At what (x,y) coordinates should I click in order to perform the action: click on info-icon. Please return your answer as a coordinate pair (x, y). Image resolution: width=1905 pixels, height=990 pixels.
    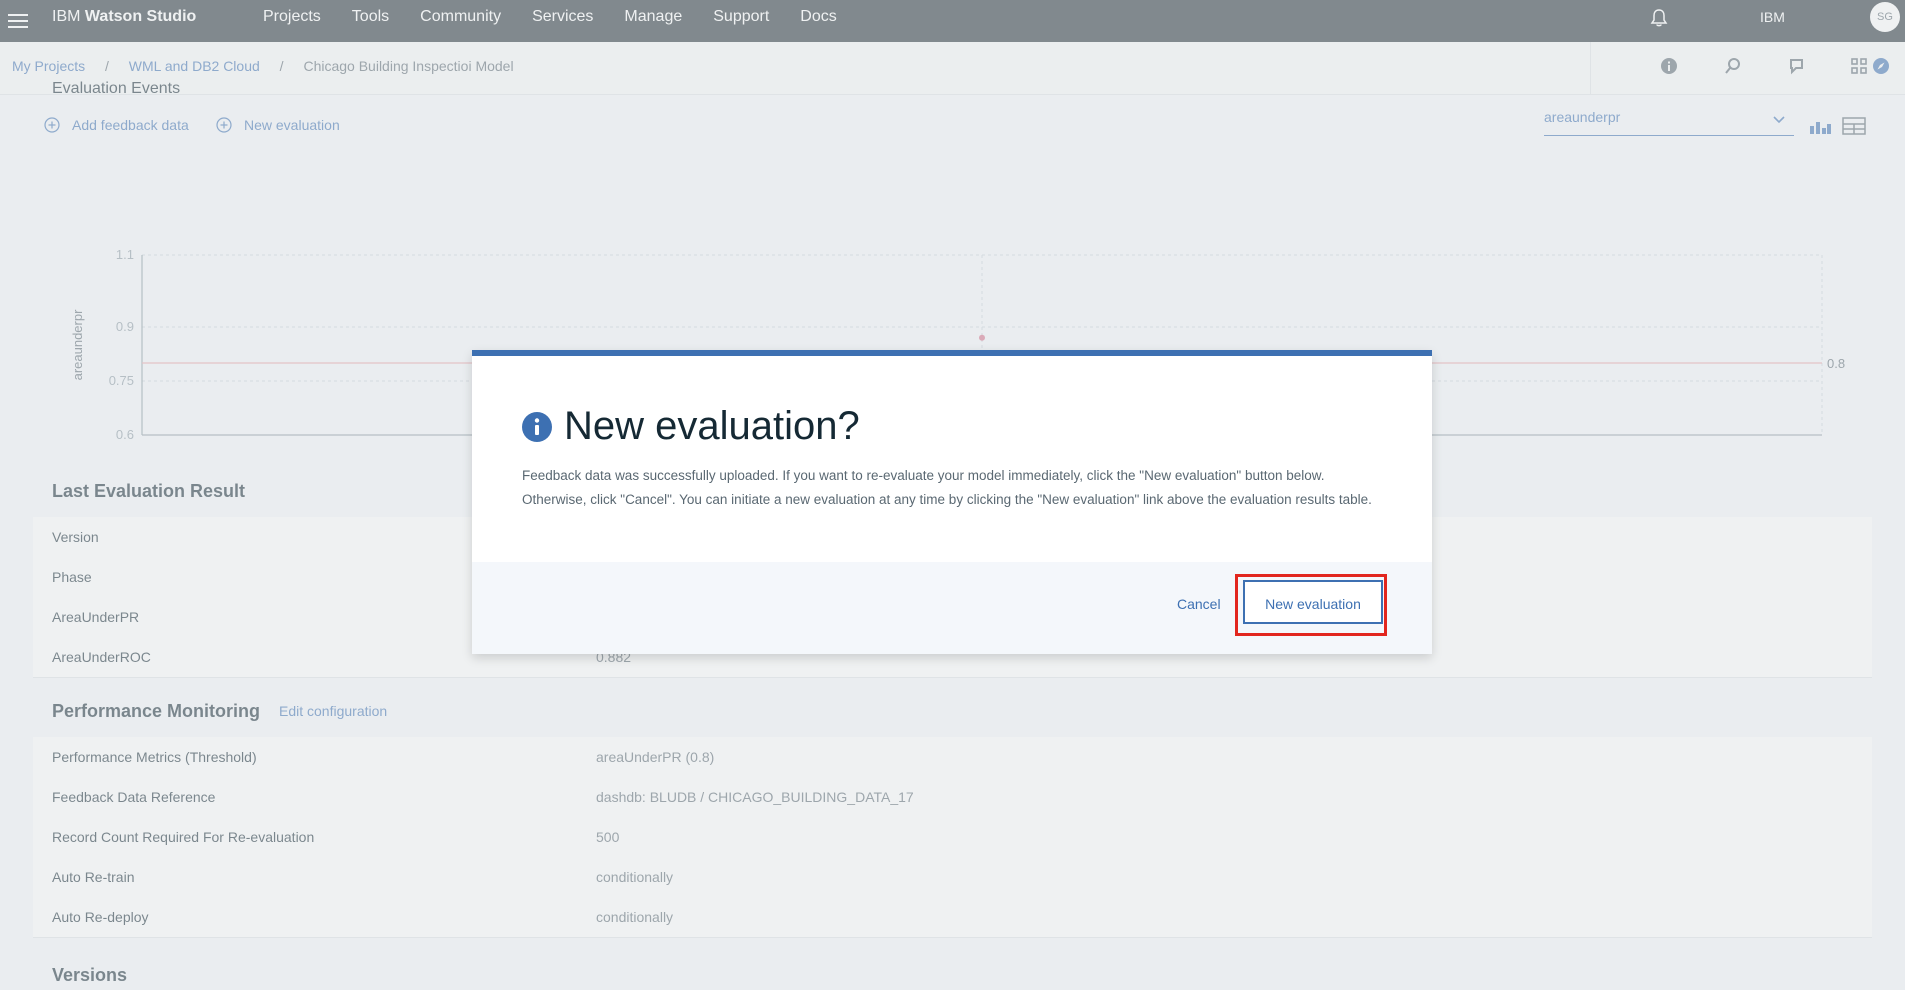
    Looking at the image, I should click on (537, 426).